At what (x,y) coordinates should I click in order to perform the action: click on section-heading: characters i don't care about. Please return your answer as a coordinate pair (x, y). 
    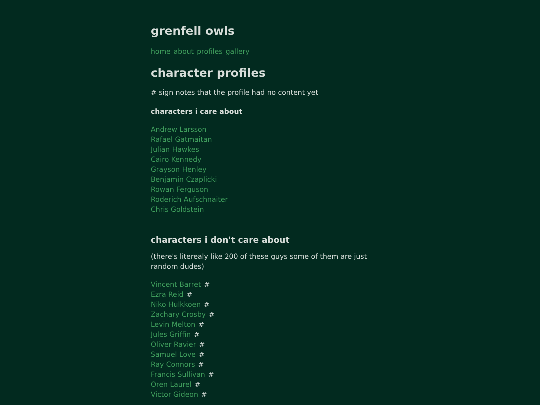
    Looking at the image, I should click on (221, 241).